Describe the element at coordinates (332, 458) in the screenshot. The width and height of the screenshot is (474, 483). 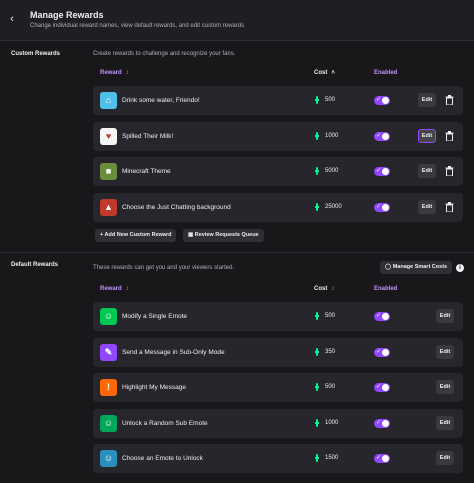
I see `reward-cost: 1500` at that location.